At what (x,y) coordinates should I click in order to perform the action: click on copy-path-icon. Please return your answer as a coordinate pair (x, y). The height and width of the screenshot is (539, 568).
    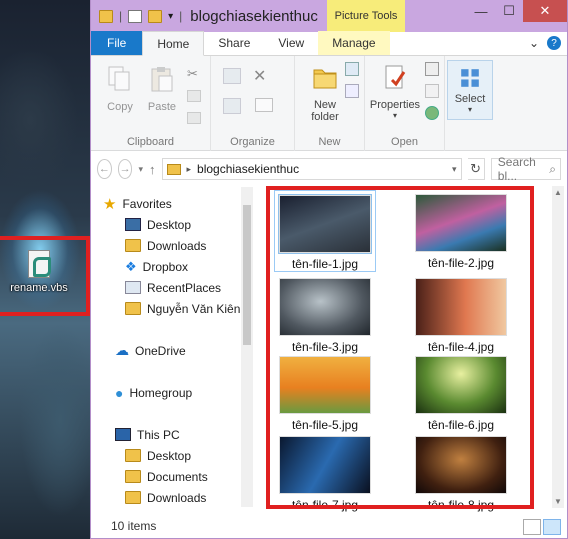
    Looking at the image, I should click on (194, 96).